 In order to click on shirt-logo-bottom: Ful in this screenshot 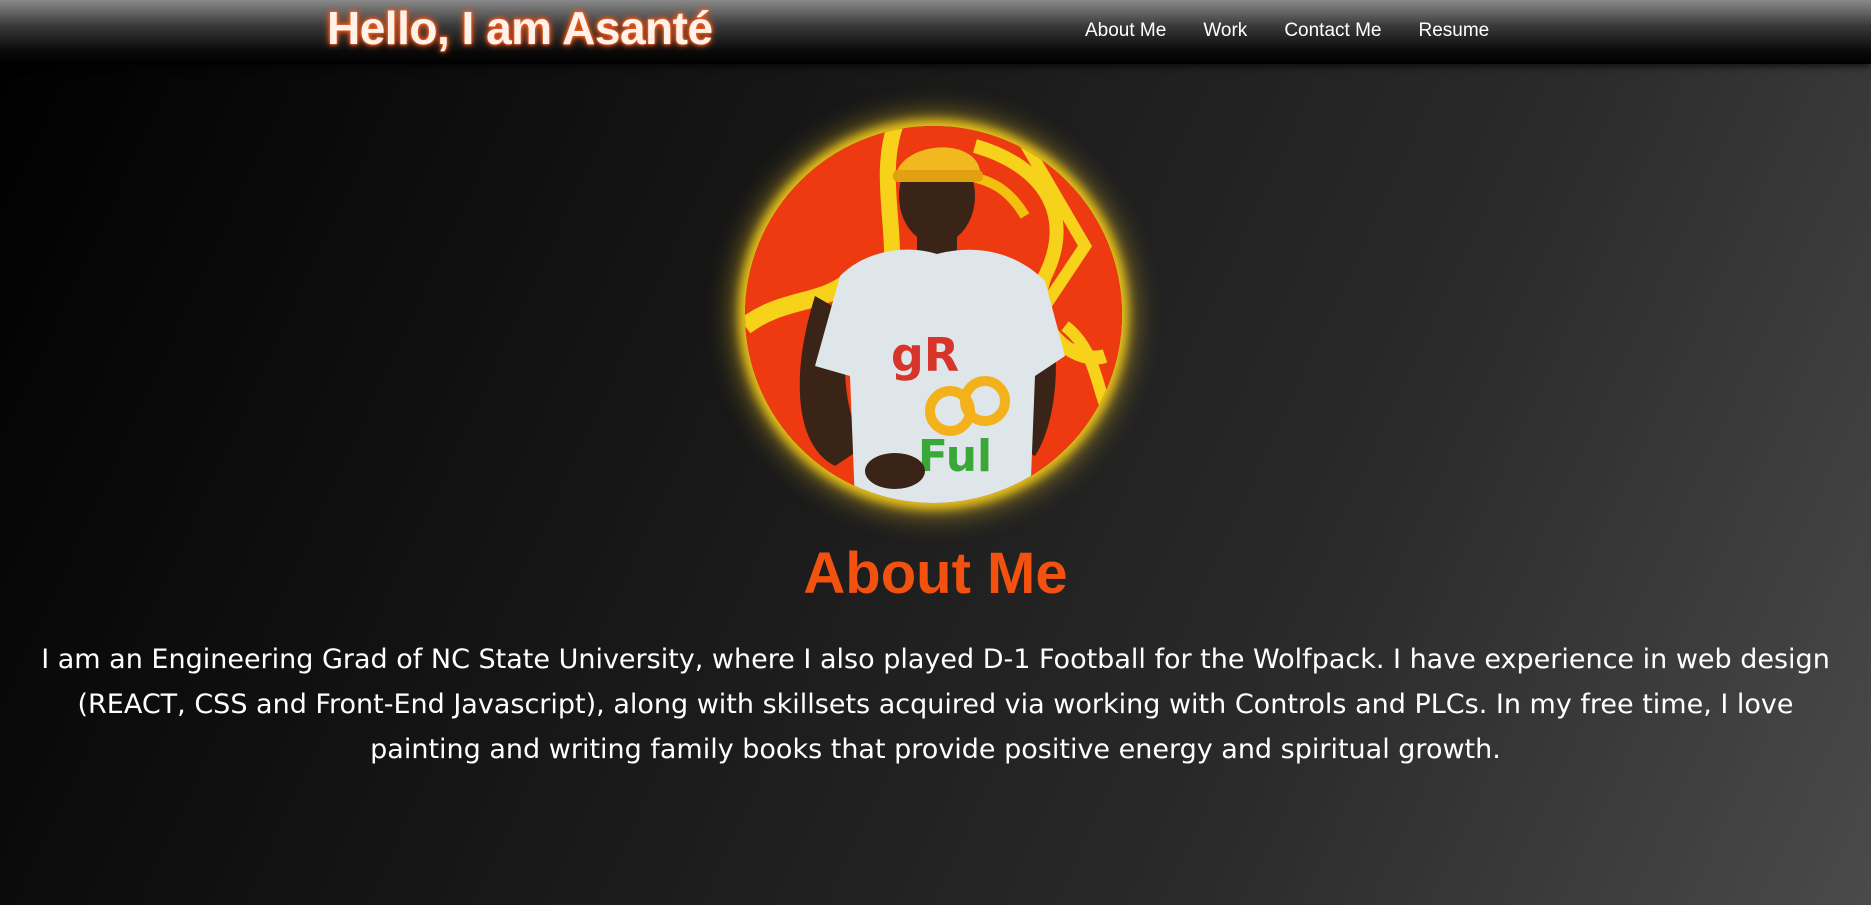, I will do `click(955, 456)`.